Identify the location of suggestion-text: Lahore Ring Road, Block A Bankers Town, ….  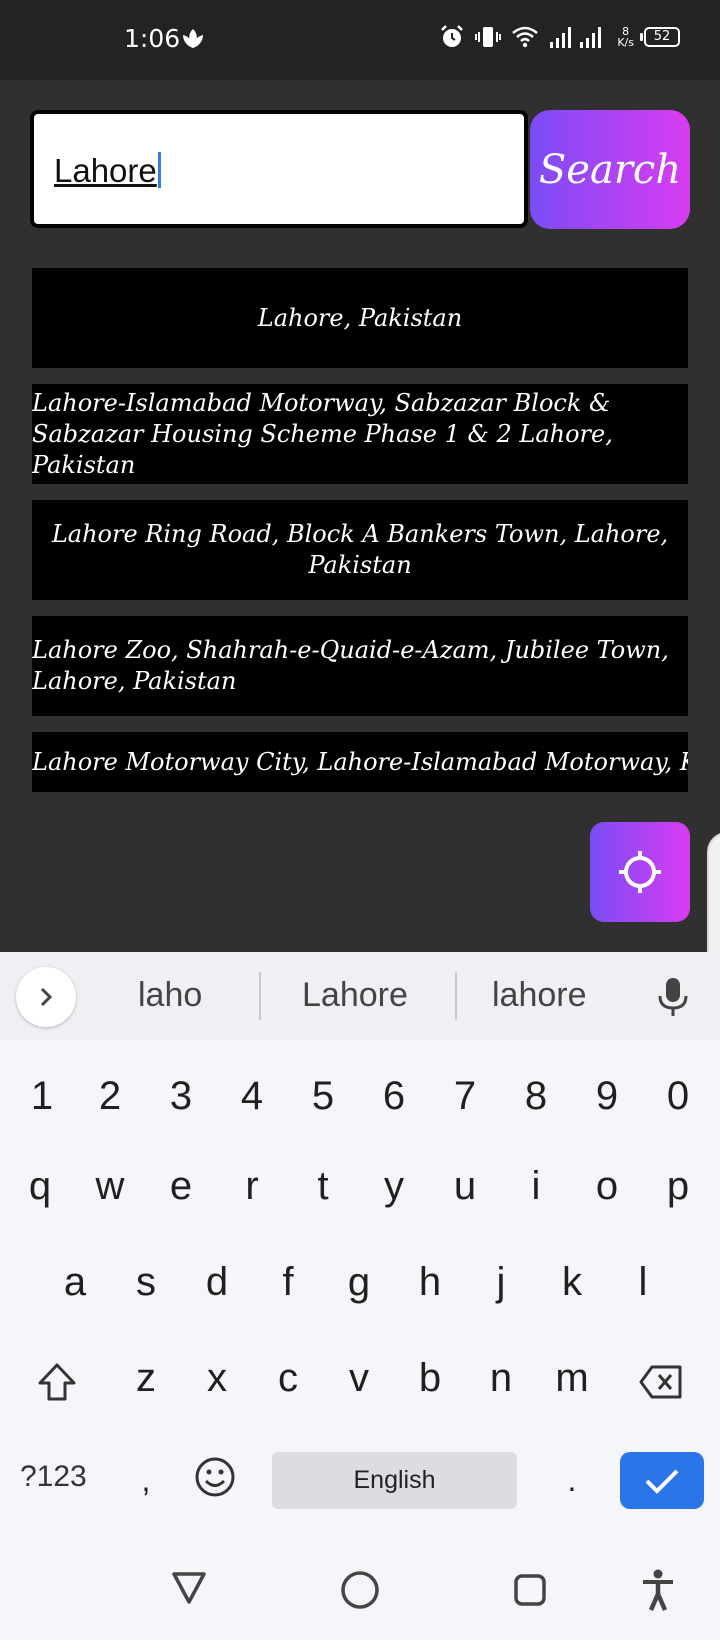
(360, 549).